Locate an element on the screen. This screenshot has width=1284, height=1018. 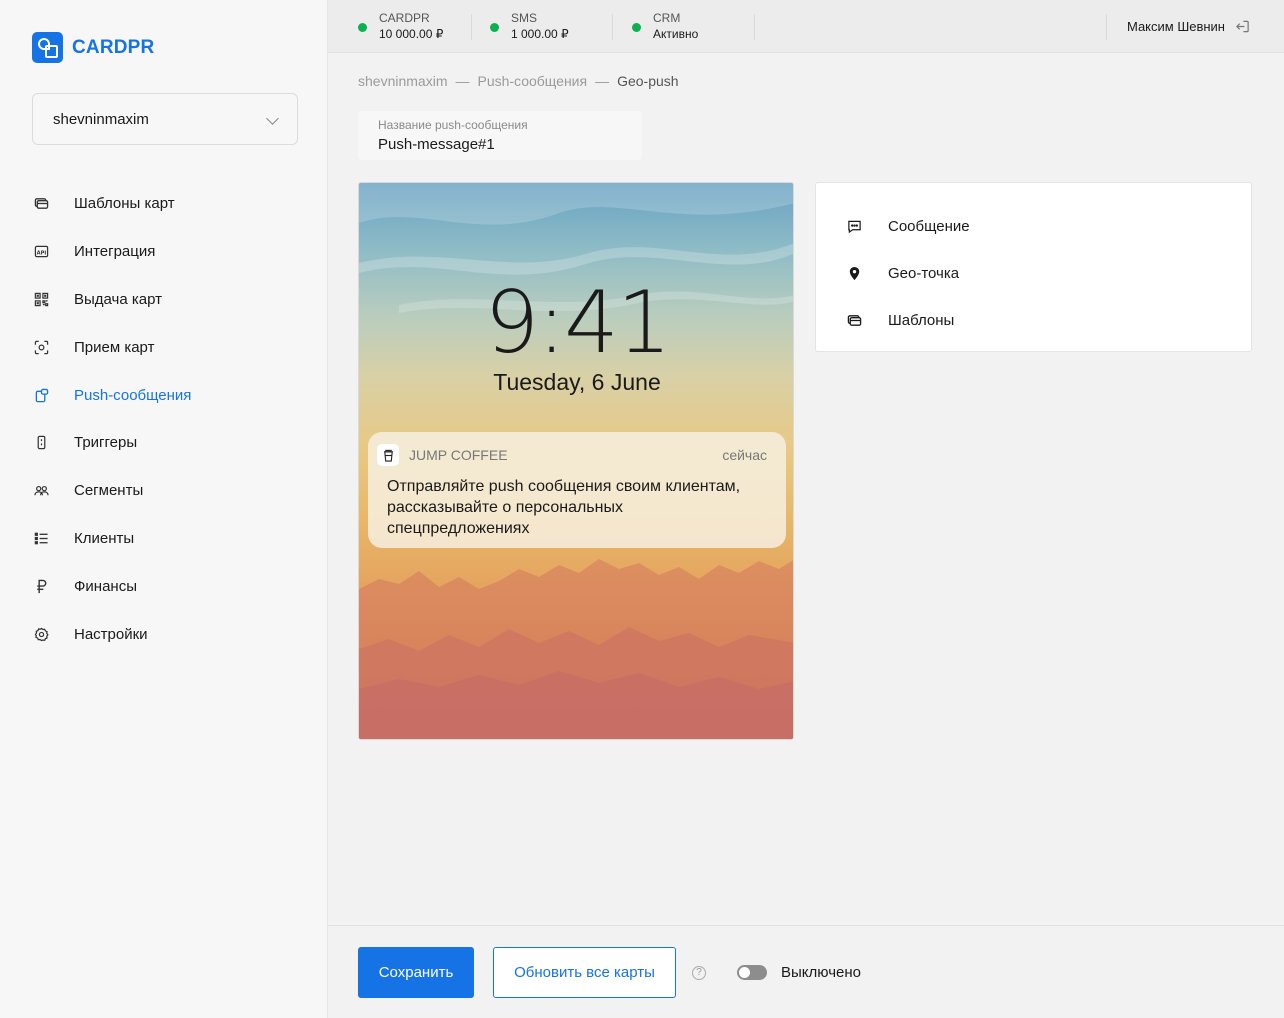
balance-label: SMS is located at coordinates (524, 18).